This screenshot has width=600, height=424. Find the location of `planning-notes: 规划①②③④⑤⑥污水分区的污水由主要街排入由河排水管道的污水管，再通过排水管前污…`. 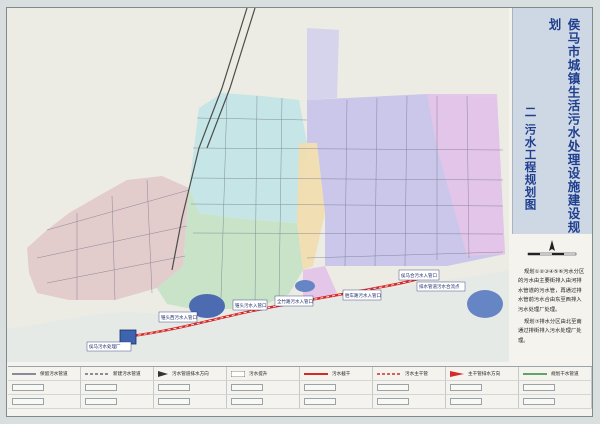

planning-notes: 规划①②③④⑤⑥污水分区的污水由主要街排入由河排水管道的污水管，再通过排水管前污… is located at coordinates (552, 313).